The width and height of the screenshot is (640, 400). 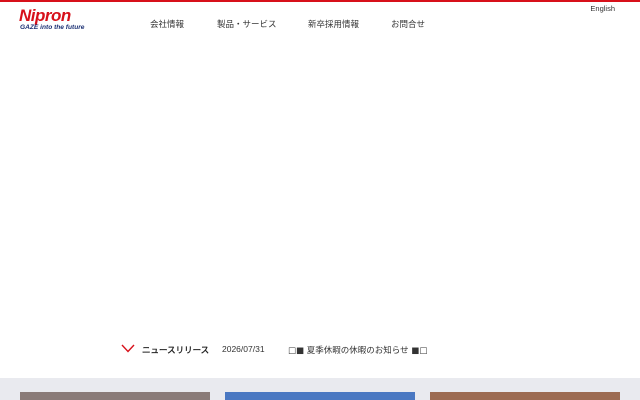 I want to click on feature-cards-strip, so click(x=320, y=389).